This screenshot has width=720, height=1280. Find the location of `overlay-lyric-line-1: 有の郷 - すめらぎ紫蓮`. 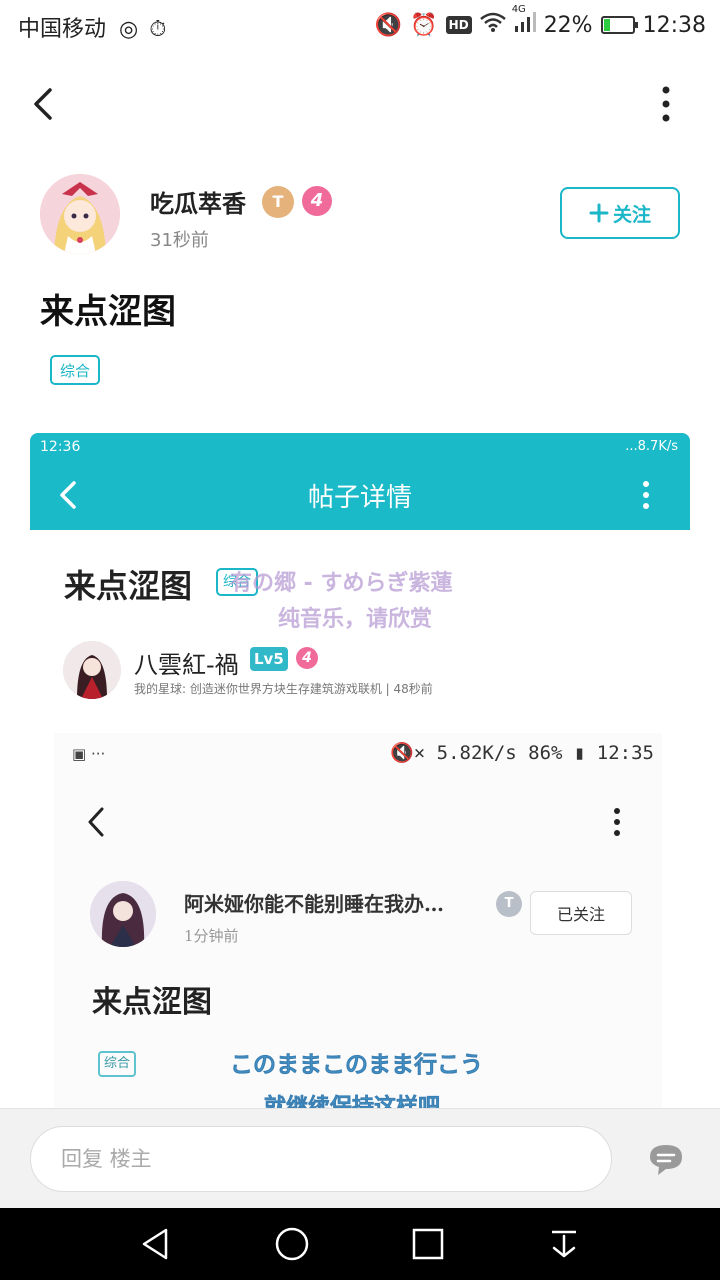

overlay-lyric-line-1: 有の郷 - すめらぎ紫蓮 is located at coordinates (341, 583).